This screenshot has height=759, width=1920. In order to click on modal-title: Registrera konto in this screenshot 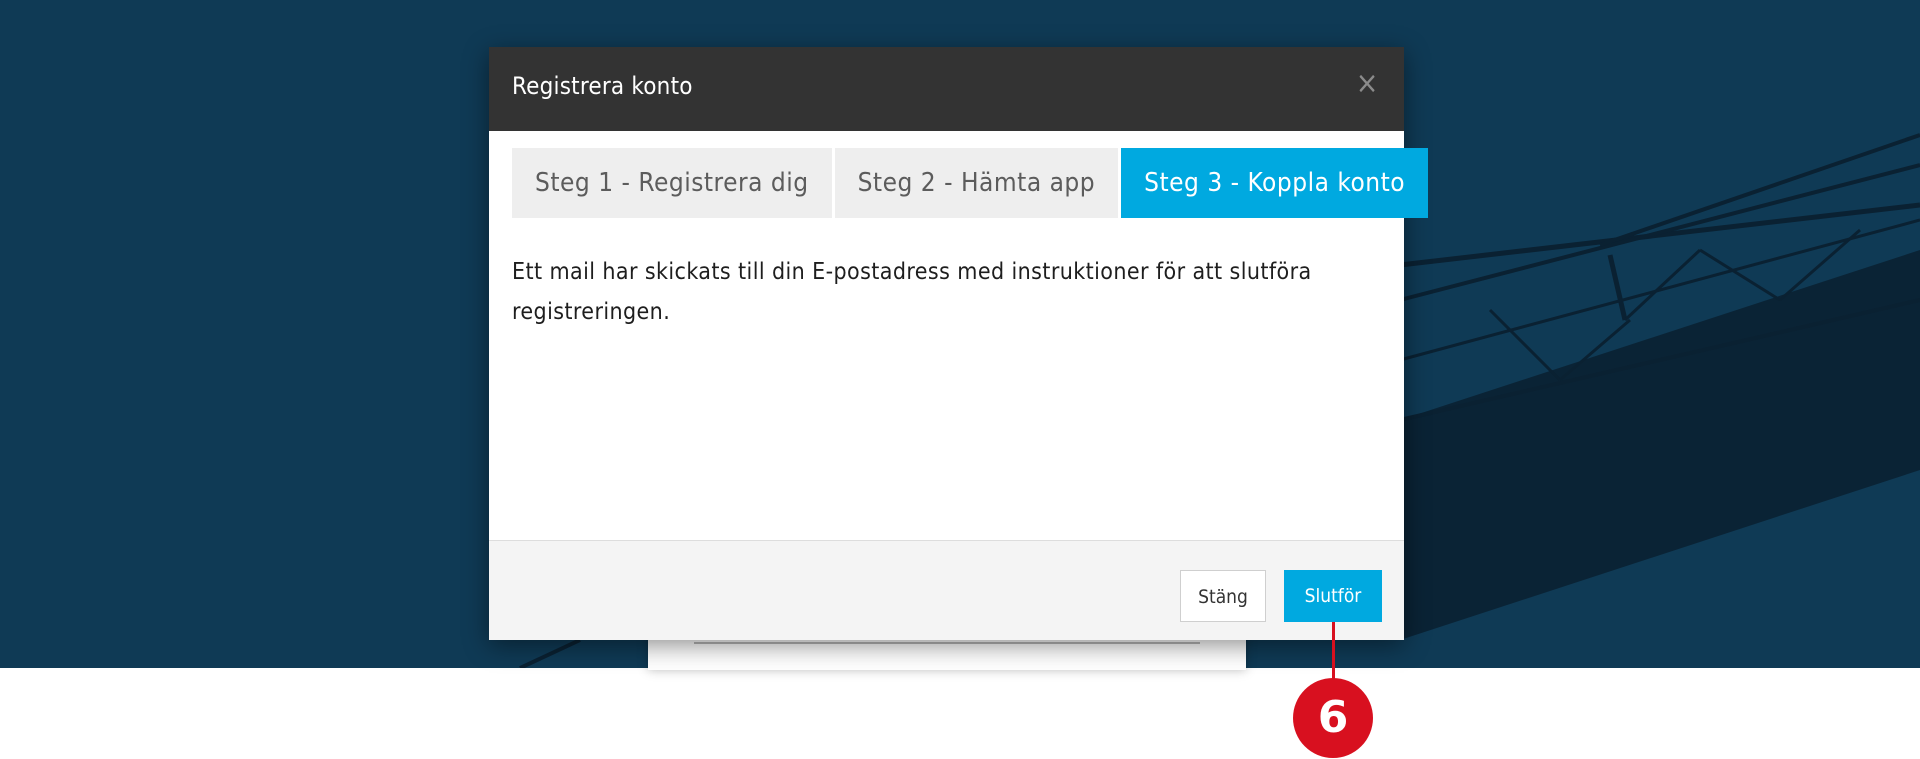, I will do `click(602, 86)`.